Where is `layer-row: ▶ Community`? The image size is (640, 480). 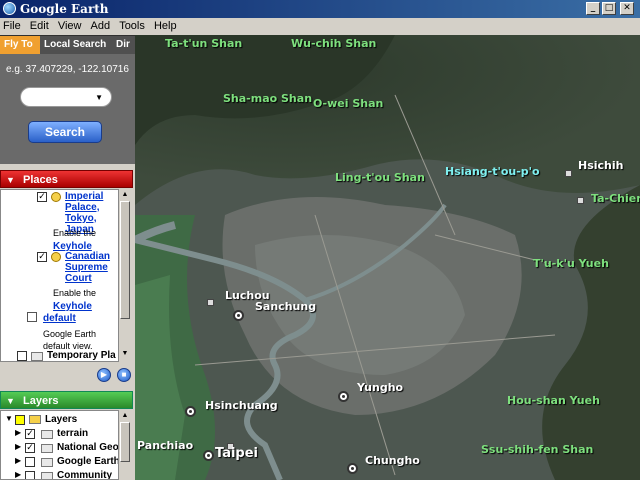 layer-row: ▶ Community is located at coordinates (59, 474).